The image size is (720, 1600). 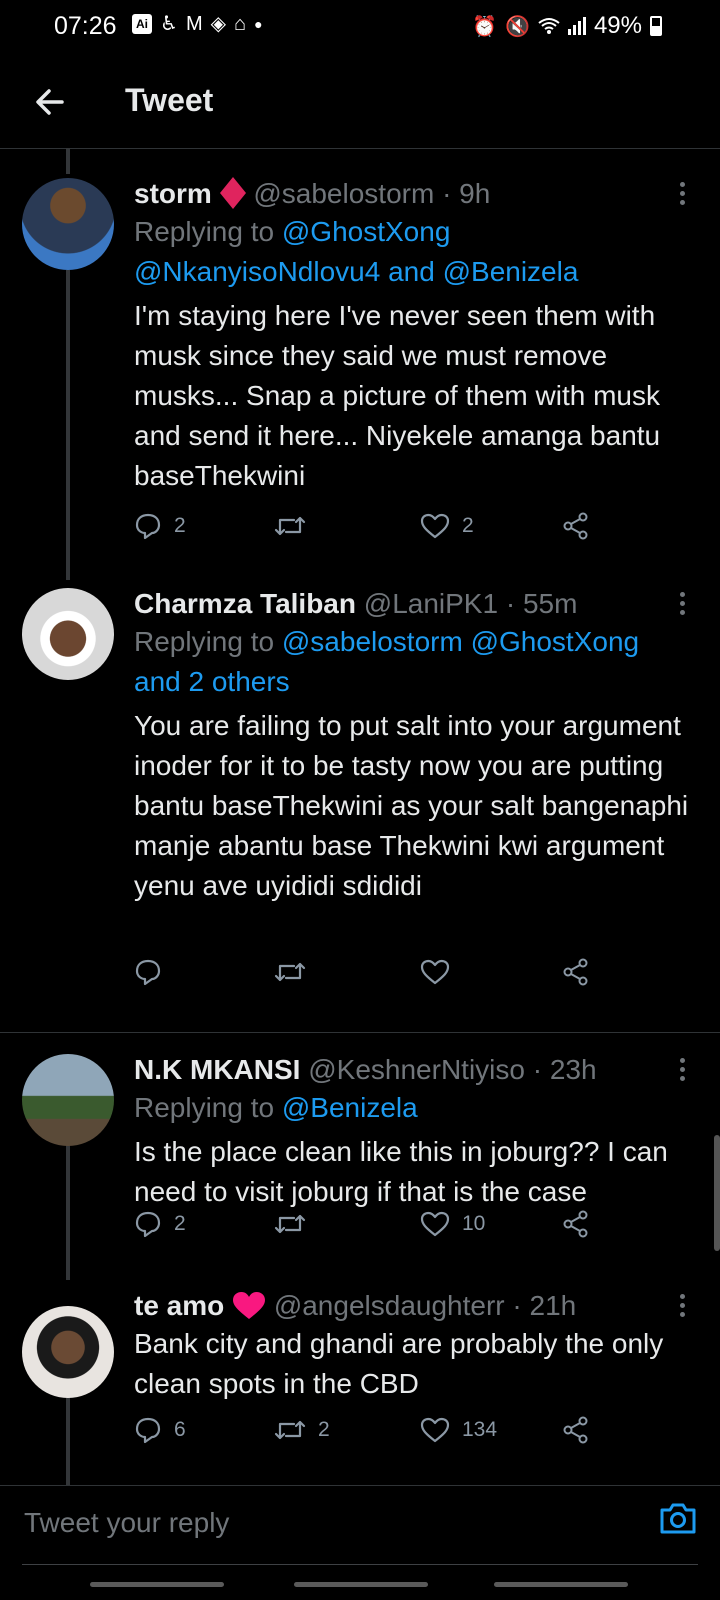 What do you see at coordinates (561, 1584) in the screenshot?
I see `nav-back-pill` at bounding box center [561, 1584].